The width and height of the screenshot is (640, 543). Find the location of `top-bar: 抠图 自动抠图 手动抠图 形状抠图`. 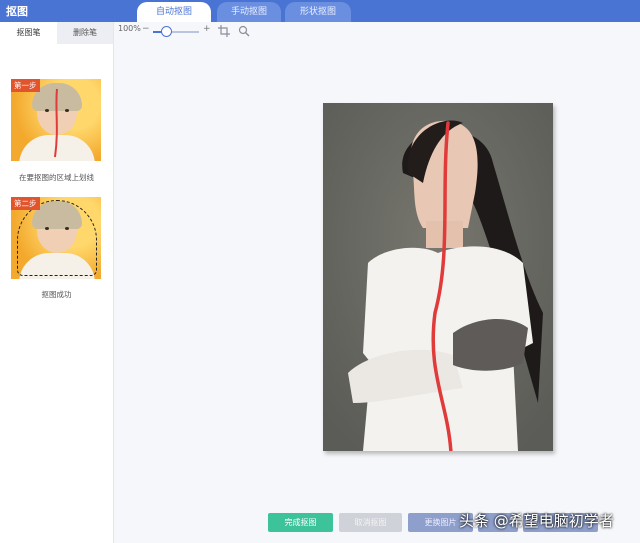

top-bar: 抠图 自动抠图 手动抠图 形状抠图 is located at coordinates (320, 11).